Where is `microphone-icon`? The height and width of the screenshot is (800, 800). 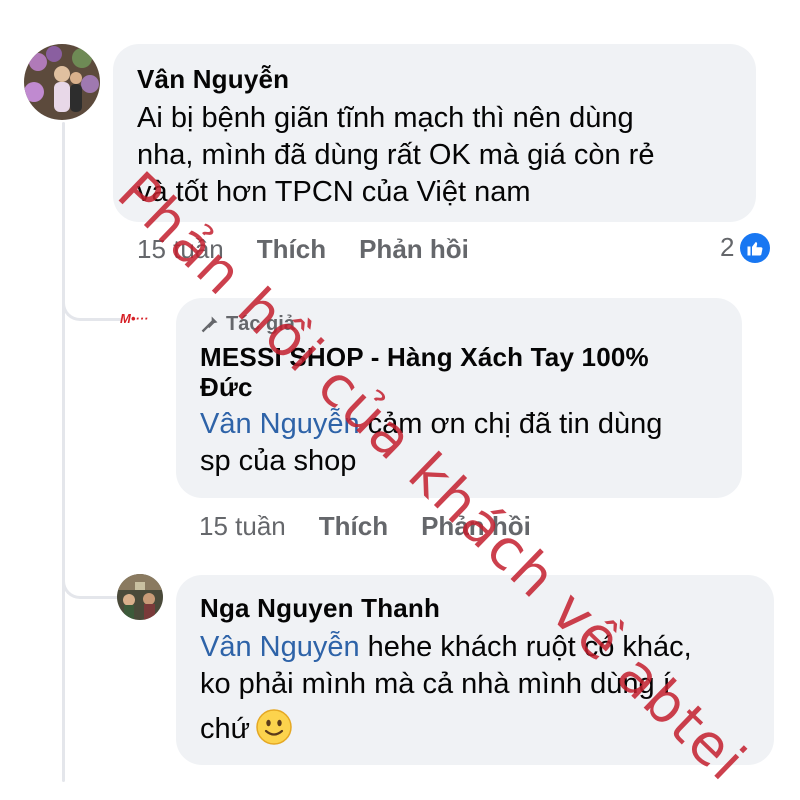 microphone-icon is located at coordinates (209, 324).